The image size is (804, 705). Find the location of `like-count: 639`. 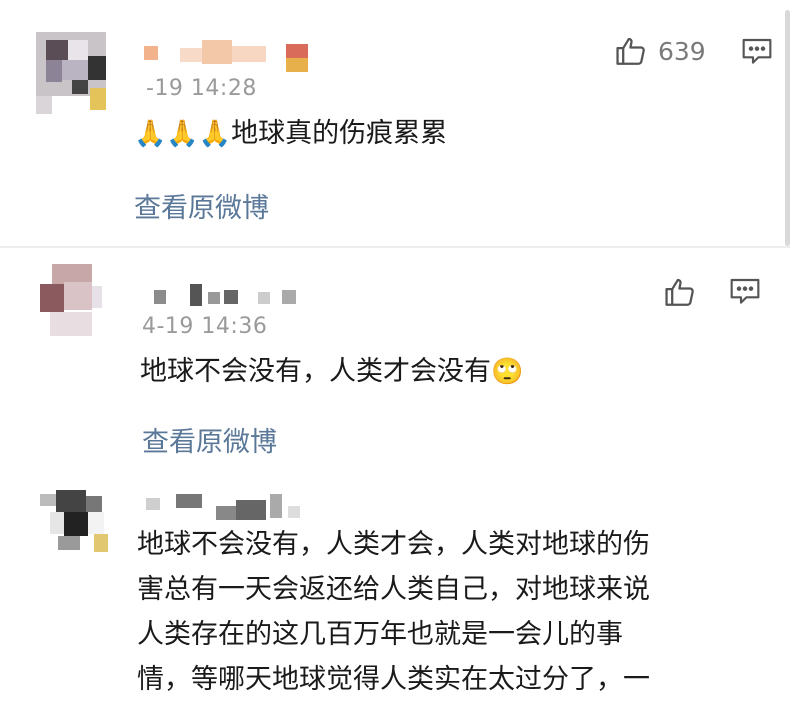

like-count: 639 is located at coordinates (682, 51).